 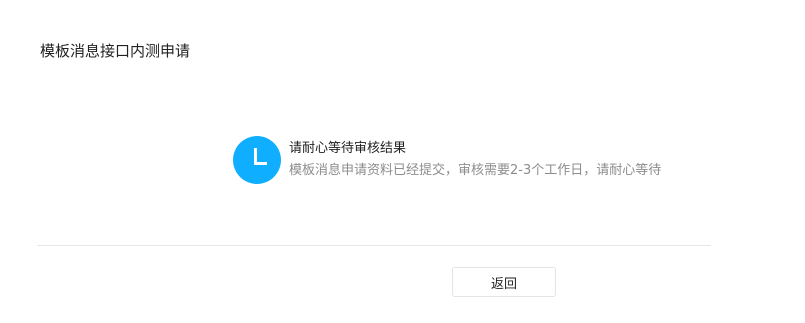 I want to click on page-title: 模板消息接口内测申请, so click(x=115, y=51).